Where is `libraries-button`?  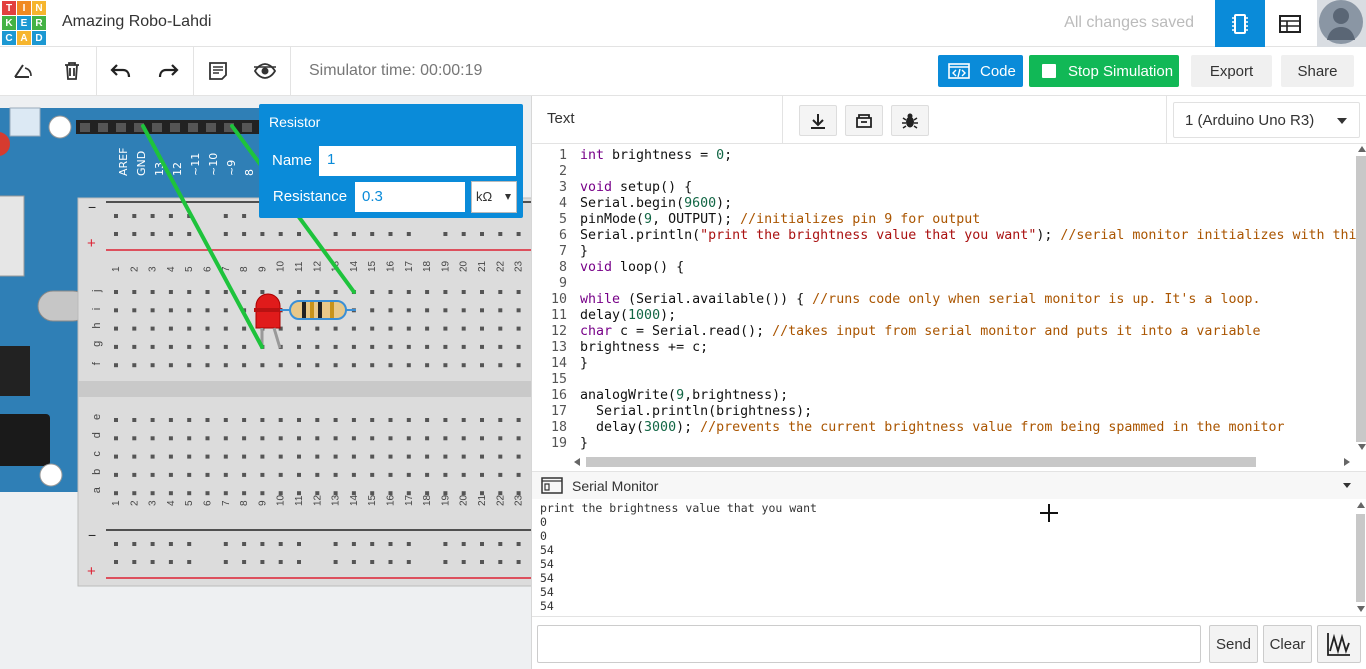 libraries-button is located at coordinates (864, 120).